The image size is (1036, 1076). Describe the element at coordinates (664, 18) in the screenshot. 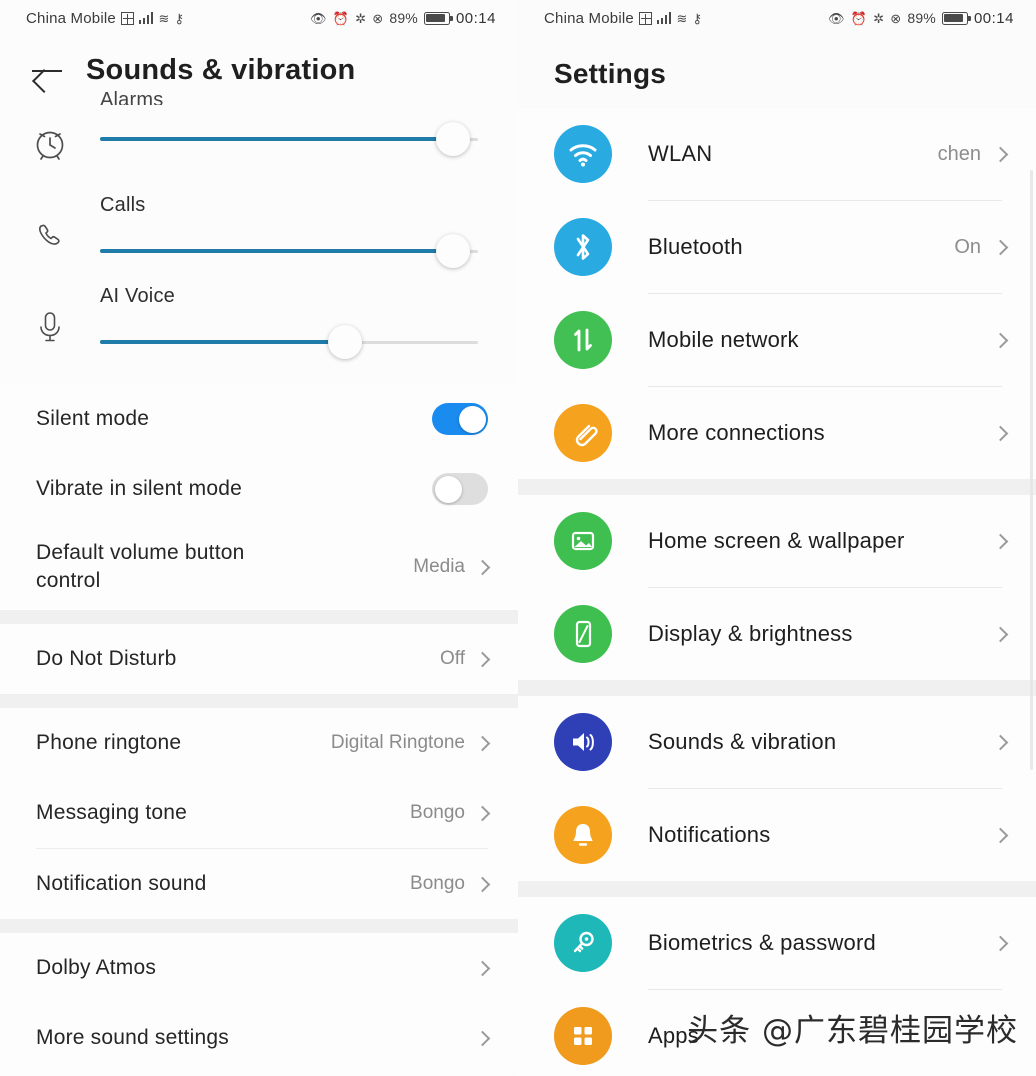

I see `signal-bars-icon` at that location.